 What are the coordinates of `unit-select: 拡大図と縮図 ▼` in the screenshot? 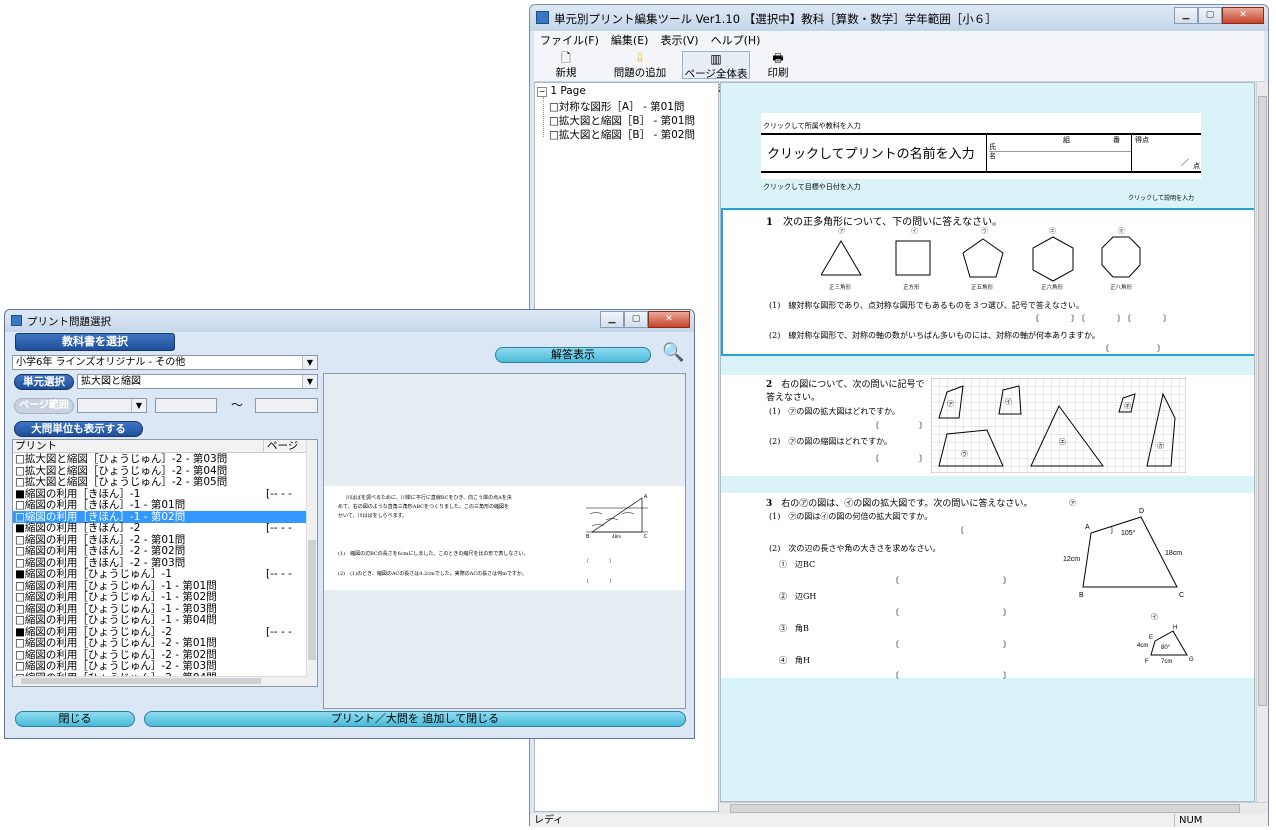 It's located at (197, 381).